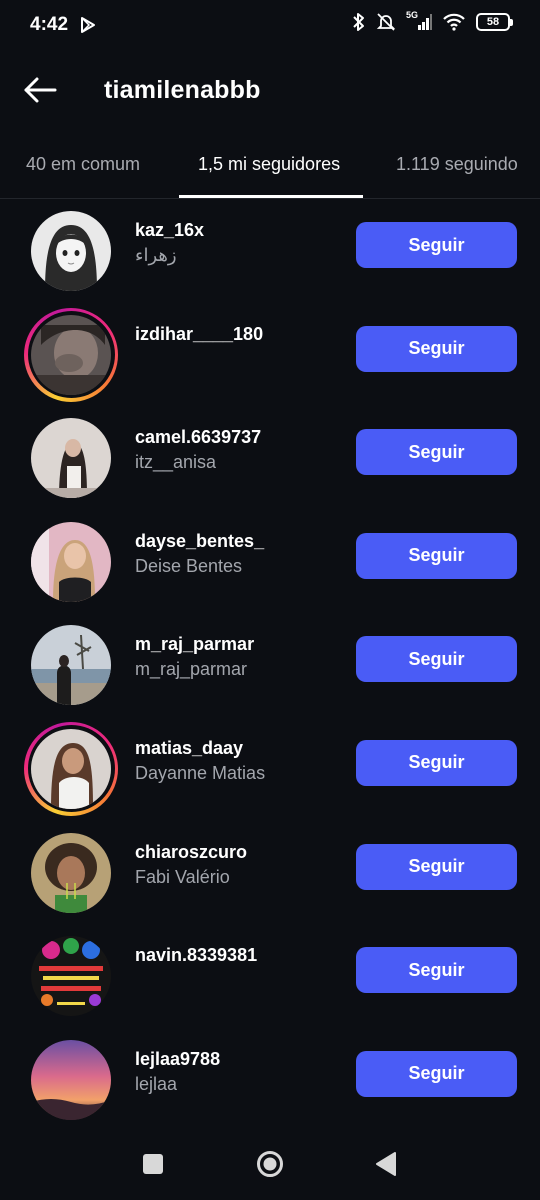 The height and width of the screenshot is (1200, 540). I want to click on list-item: matias_daay Dayanne Matias Seguir, so click(270, 770).